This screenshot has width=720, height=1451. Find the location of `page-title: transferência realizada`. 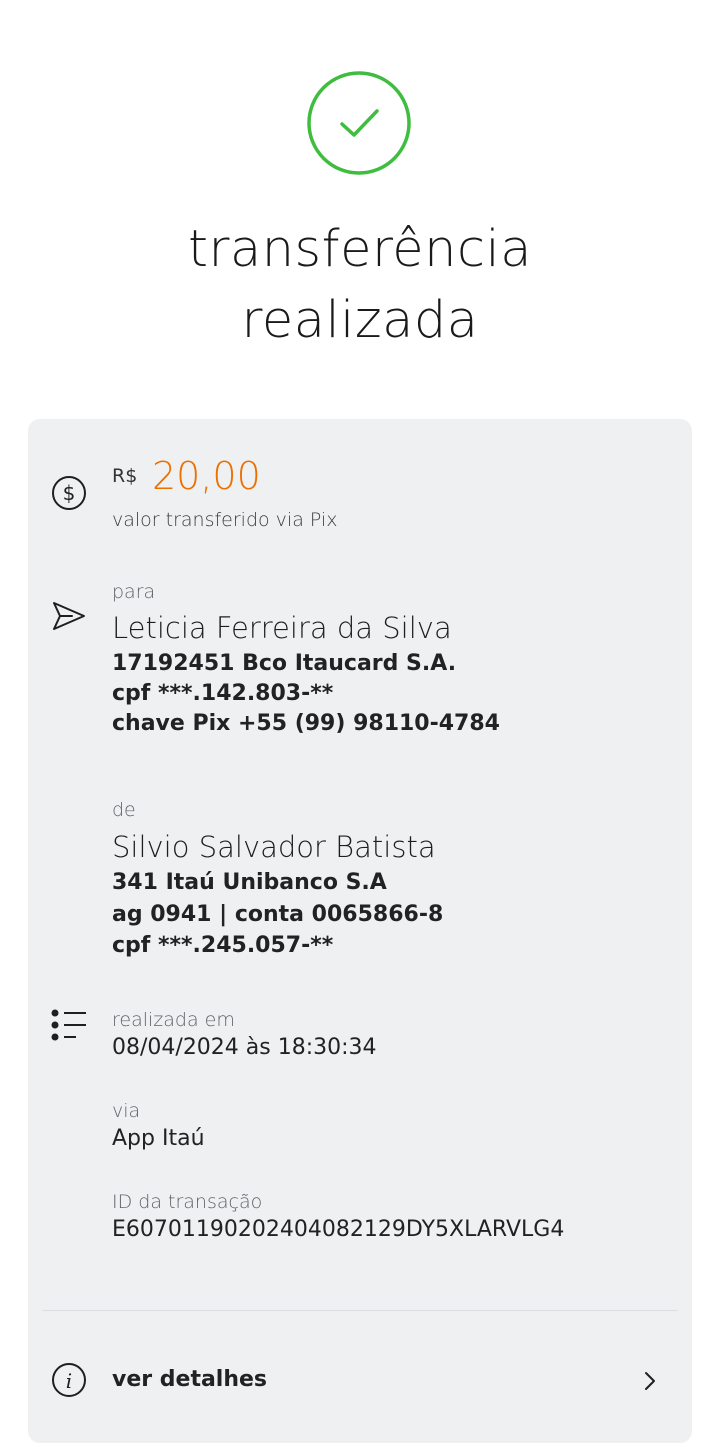

page-title: transferência realizada is located at coordinates (360, 285).